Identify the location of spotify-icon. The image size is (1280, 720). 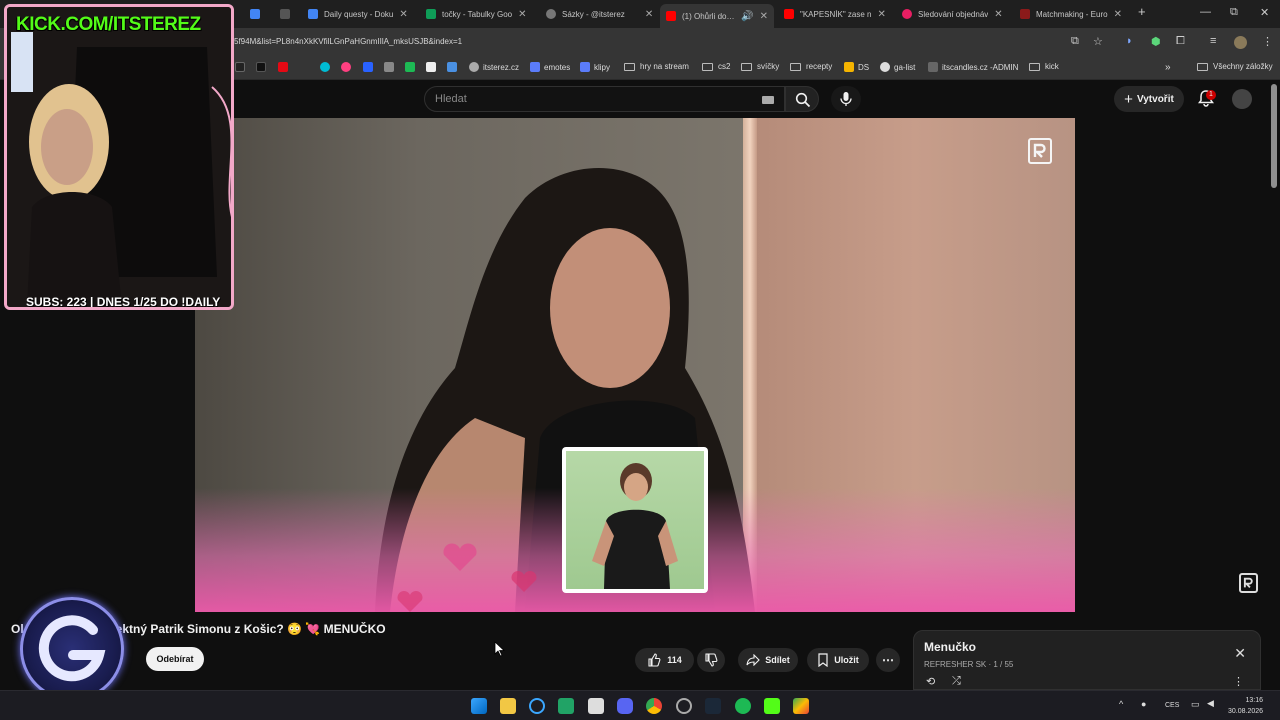
(743, 706).